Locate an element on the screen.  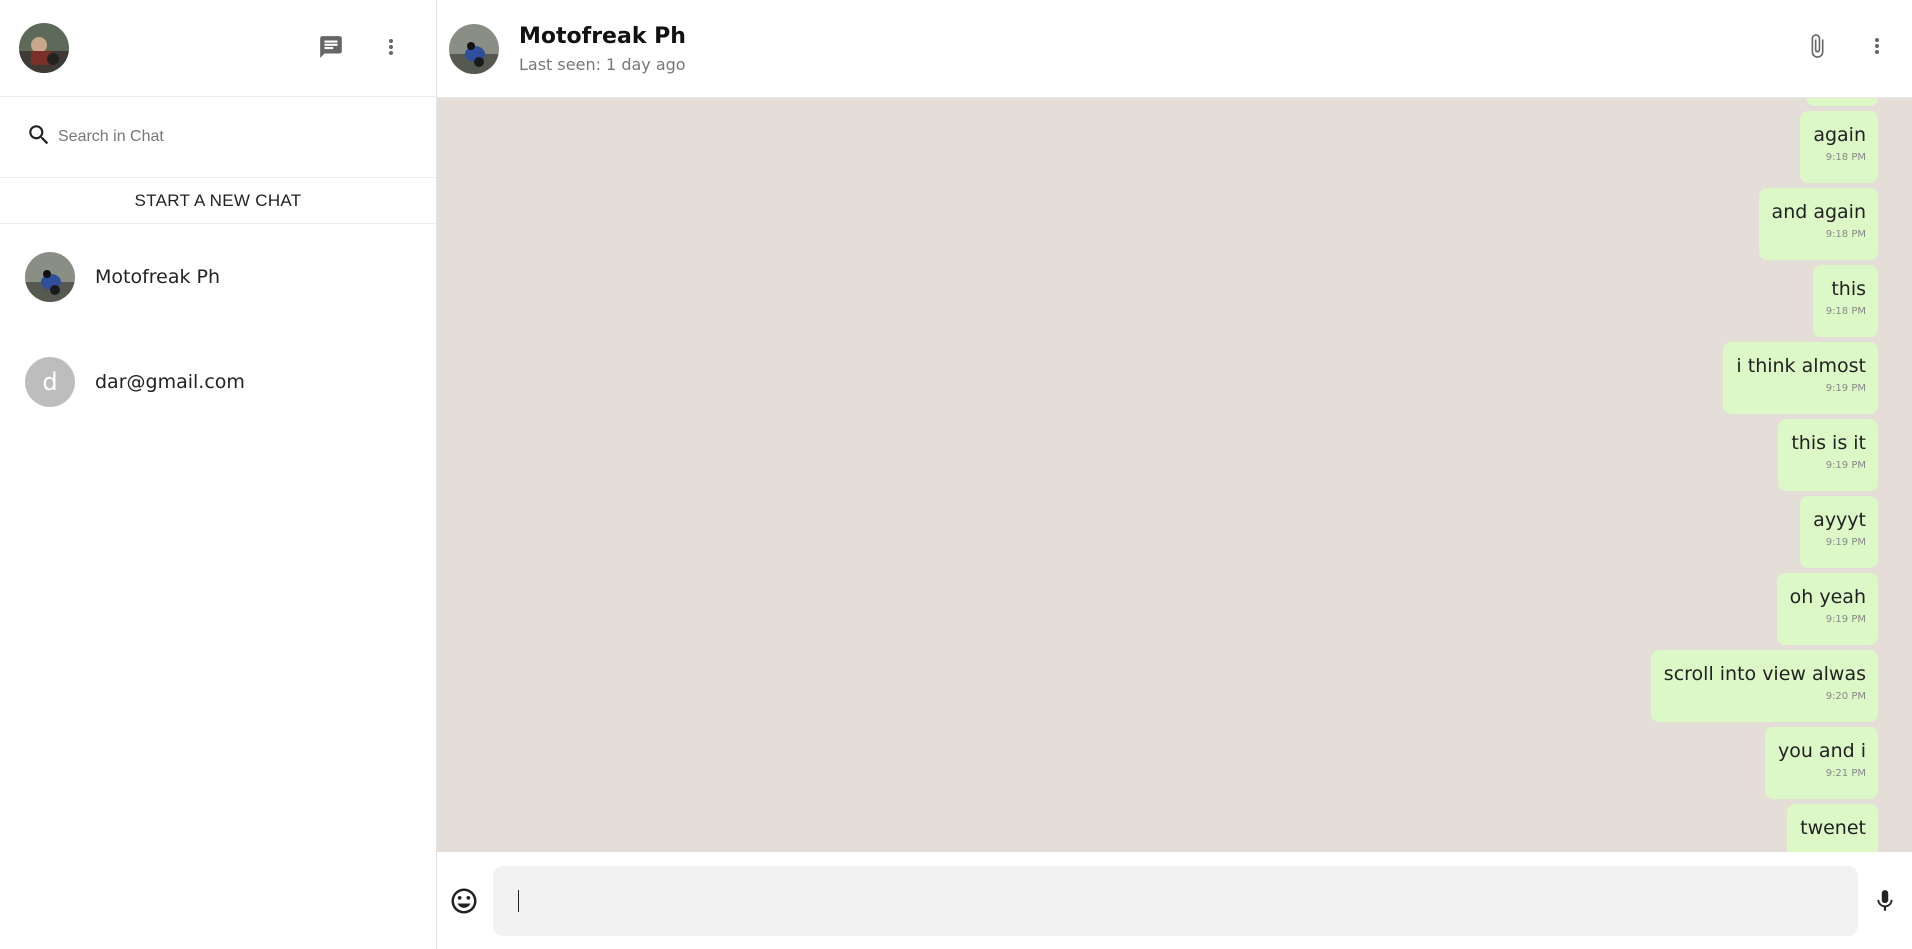
chat-avatar is located at coordinates (474, 48).